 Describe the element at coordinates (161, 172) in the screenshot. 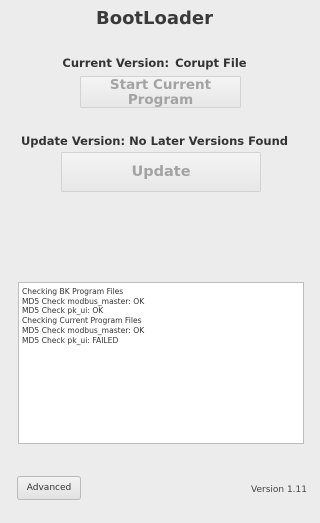

I see `update-button: Update` at that location.